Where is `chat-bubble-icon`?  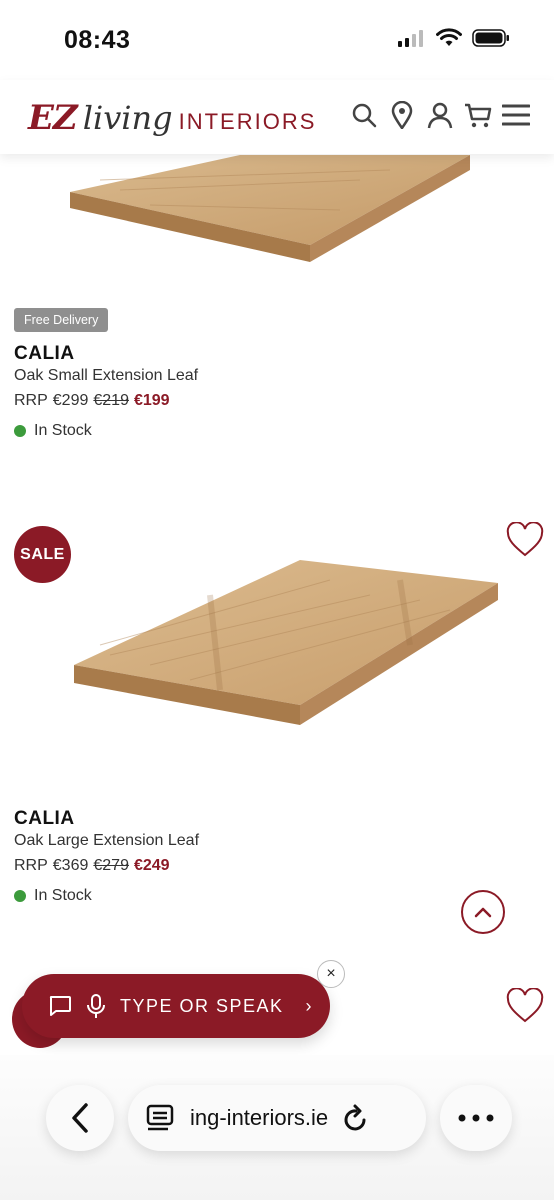 chat-bubble-icon is located at coordinates (60, 1006).